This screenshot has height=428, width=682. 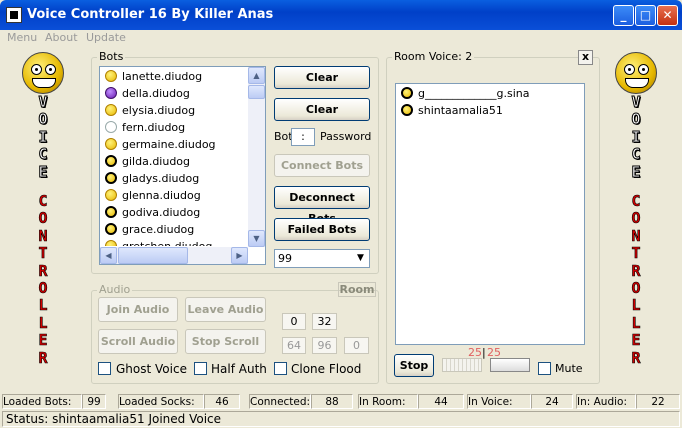 What do you see at coordinates (324, 345) in the screenshot?
I see `num-field: 96` at bounding box center [324, 345].